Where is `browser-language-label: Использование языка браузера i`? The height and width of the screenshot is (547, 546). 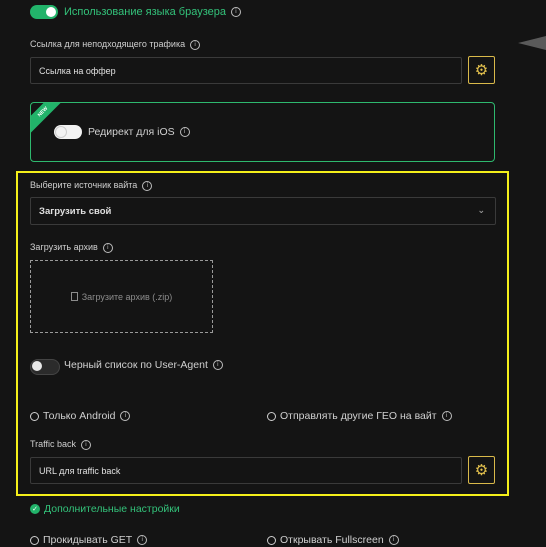 browser-language-label: Использование языка браузера i is located at coordinates (152, 12).